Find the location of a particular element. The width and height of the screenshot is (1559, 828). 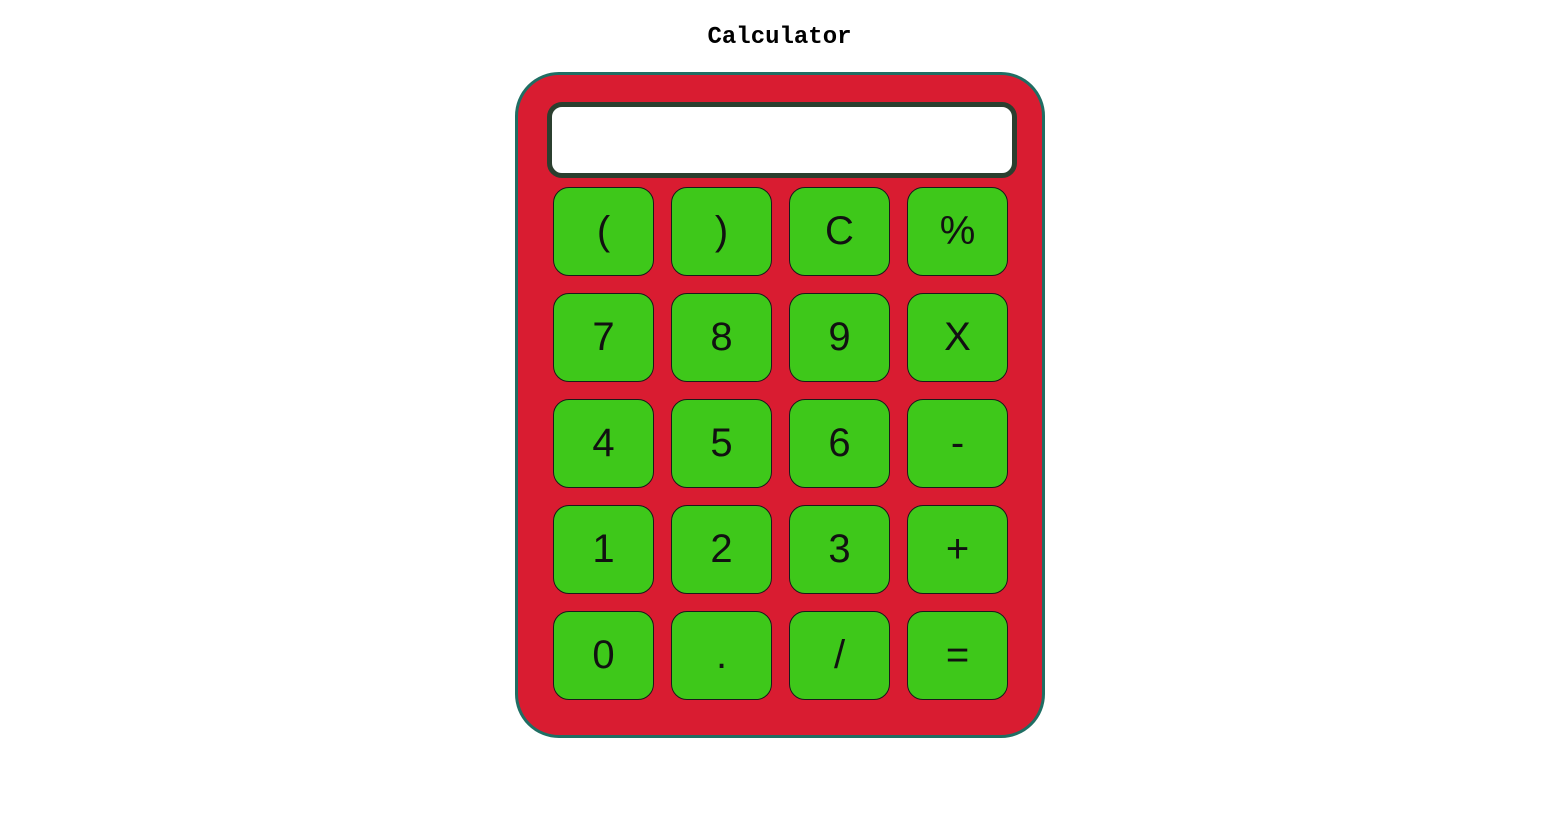

digit-2-button: 2 is located at coordinates (721, 549).